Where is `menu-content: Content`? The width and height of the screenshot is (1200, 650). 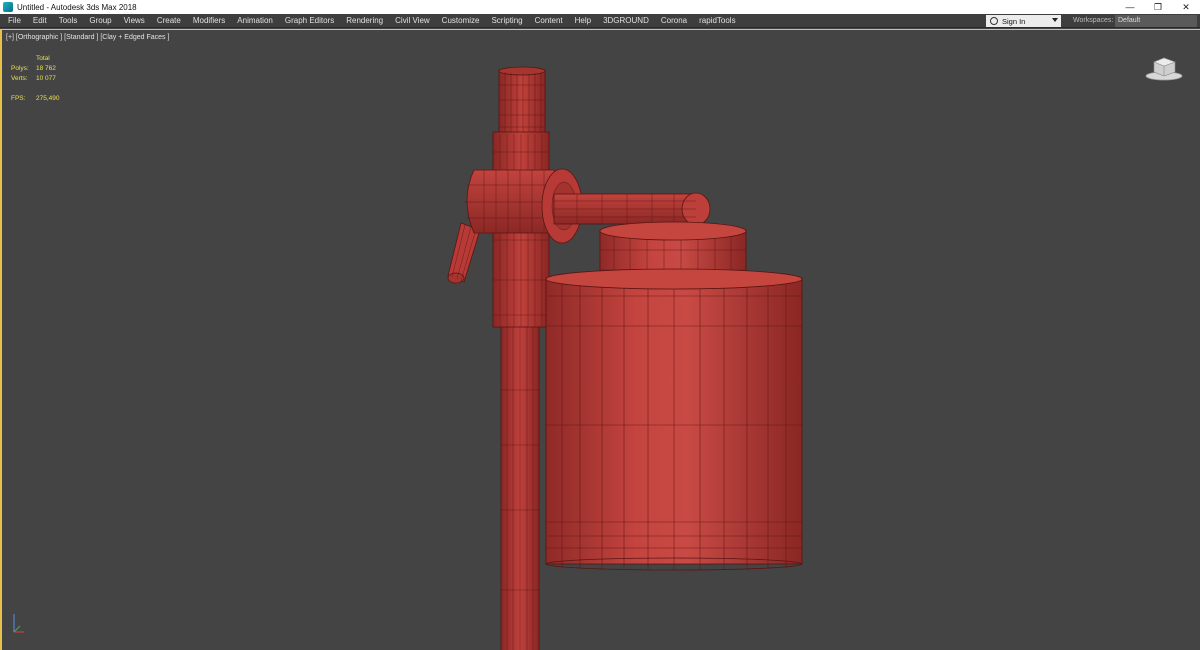
menu-content: Content is located at coordinates (549, 21).